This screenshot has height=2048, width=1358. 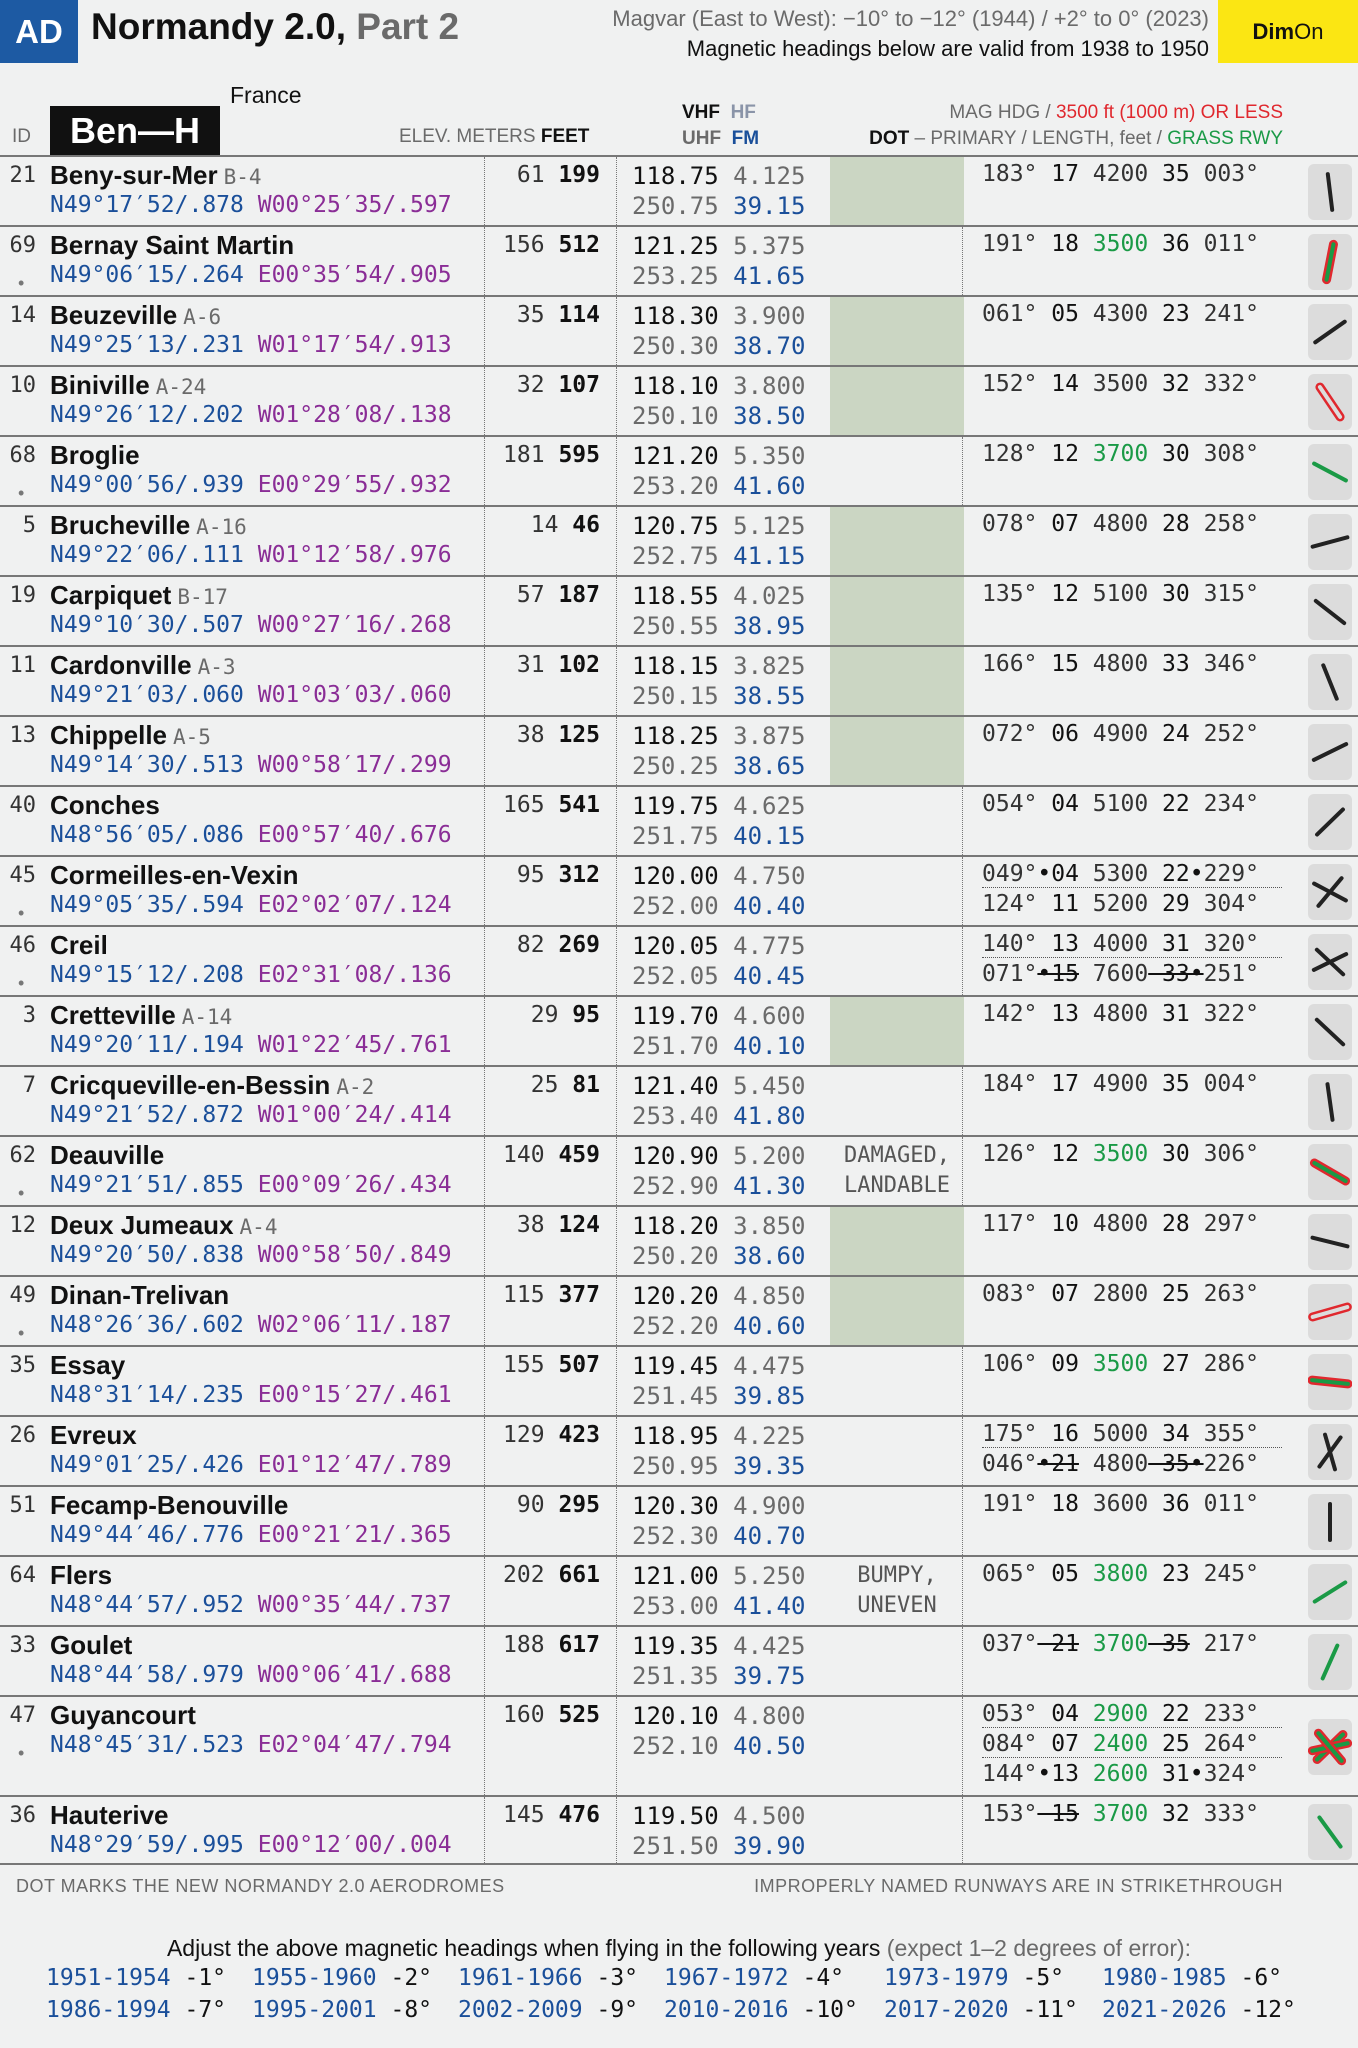 I want to click on longitude: W00°58′17/.299, so click(x=354, y=765).